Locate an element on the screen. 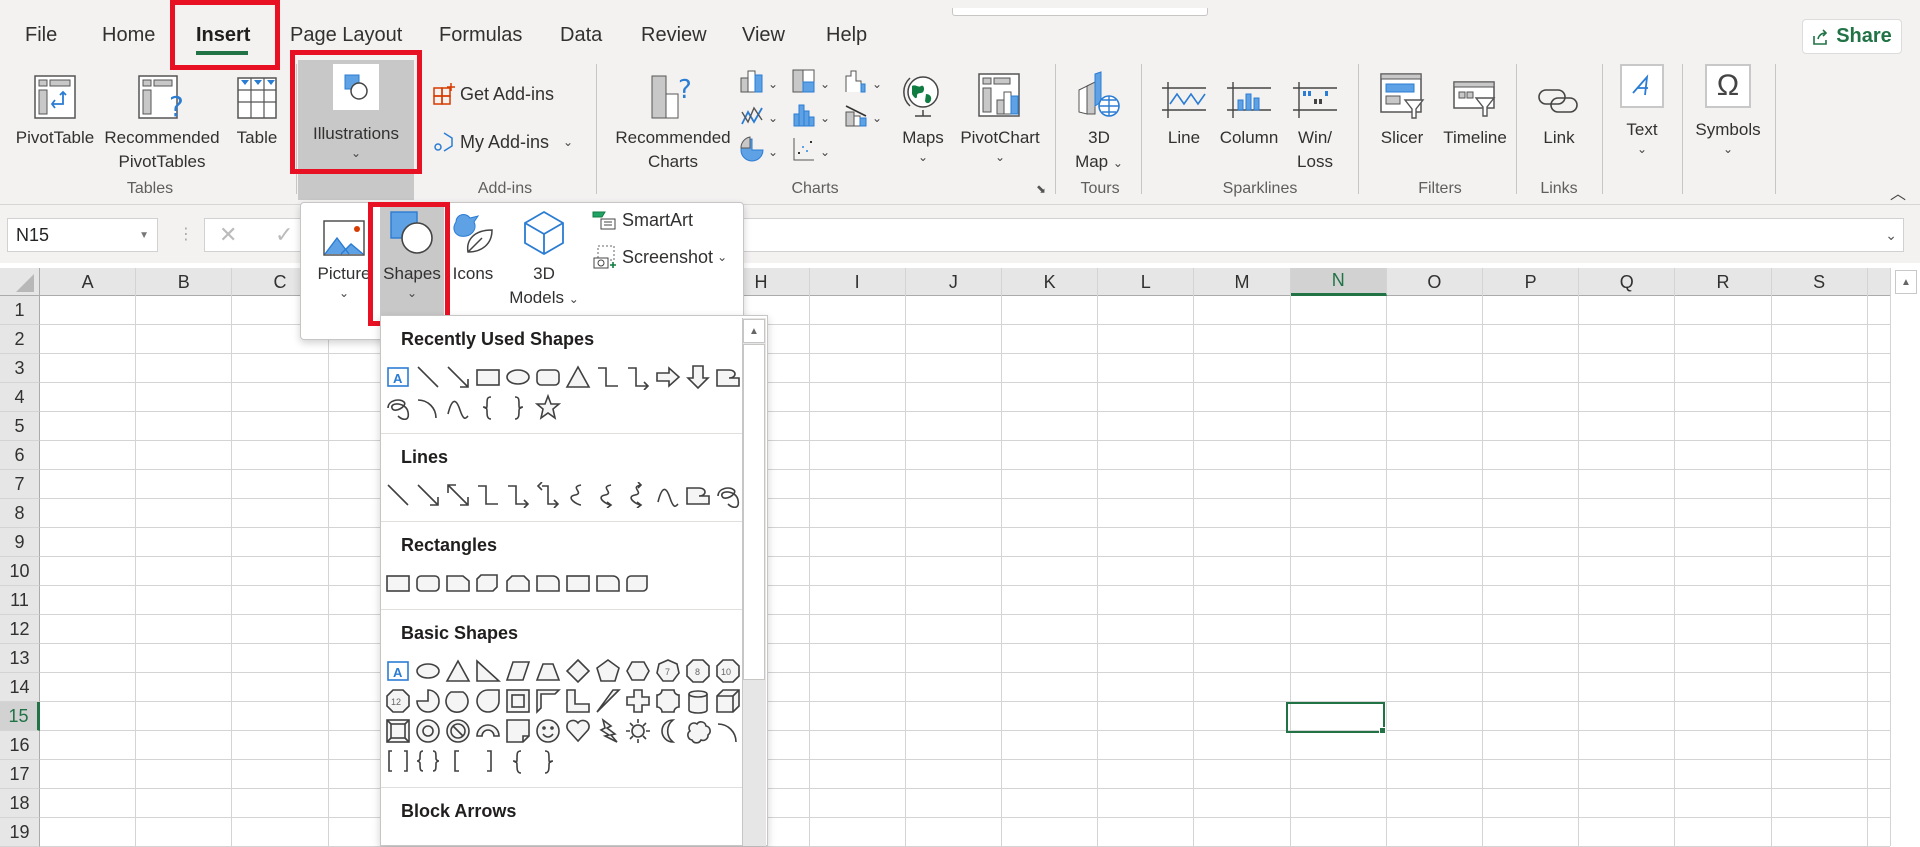 The height and width of the screenshot is (847, 1920). shape-cloud-icon is located at coordinates (698, 731).